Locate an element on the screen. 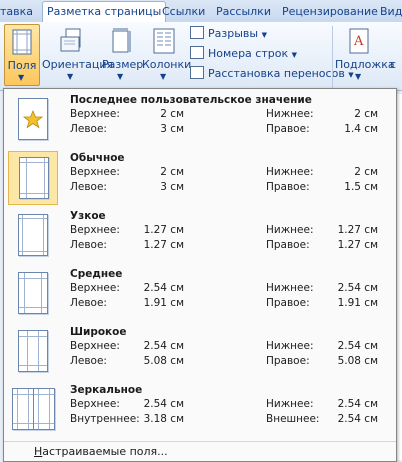 The image size is (402, 462). star-icon is located at coordinates (33, 119).